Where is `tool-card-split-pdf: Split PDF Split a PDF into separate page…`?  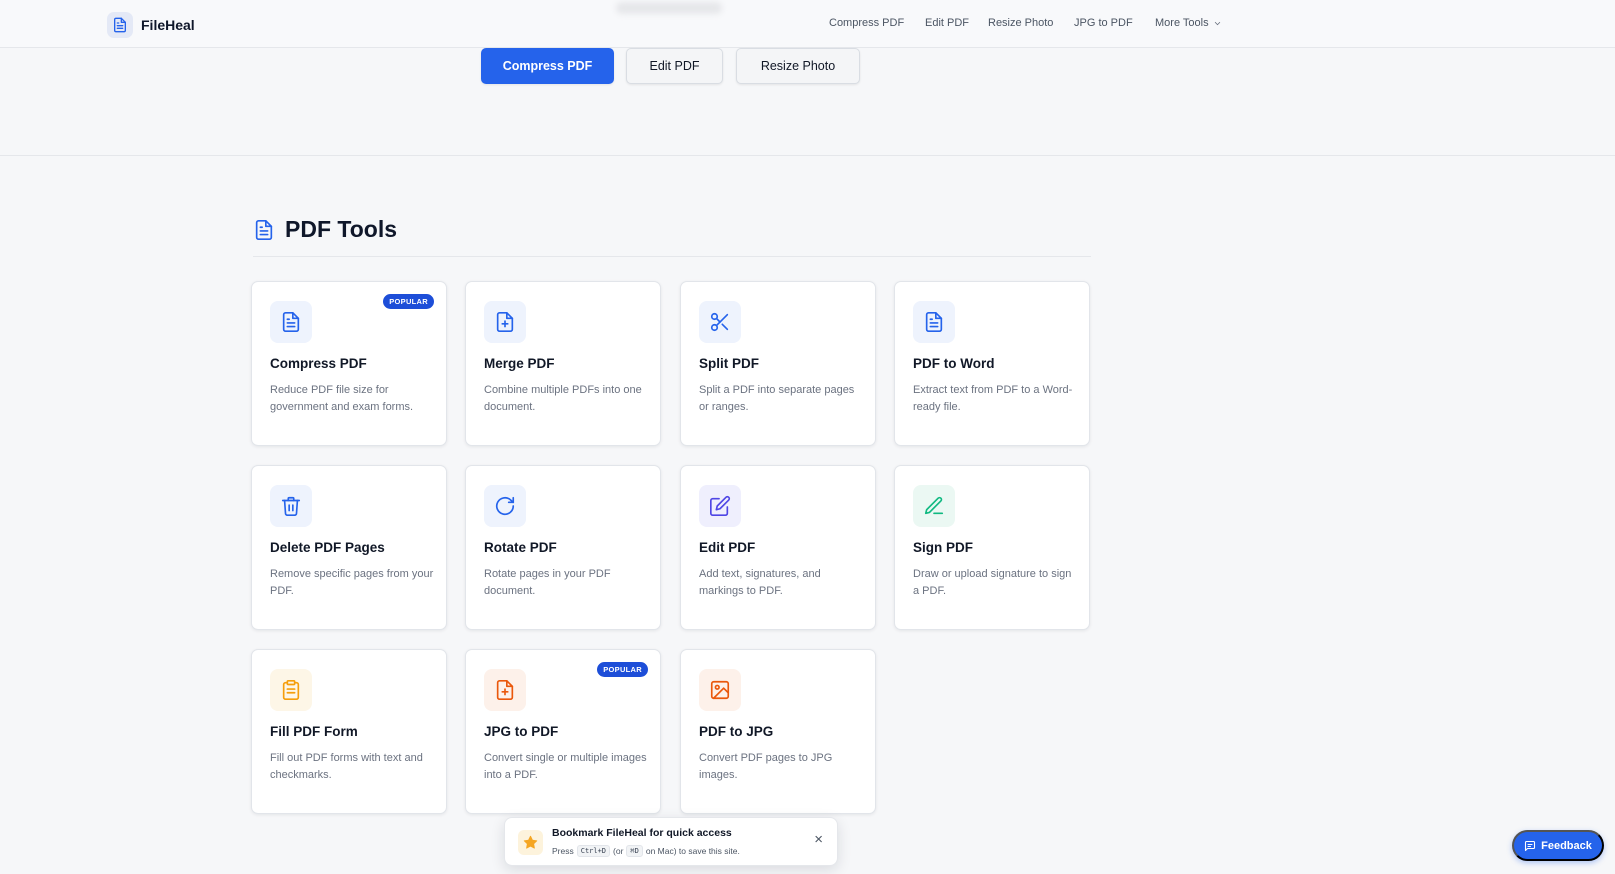 tool-card-split-pdf: Split PDF Split a PDF into separate page… is located at coordinates (778, 363).